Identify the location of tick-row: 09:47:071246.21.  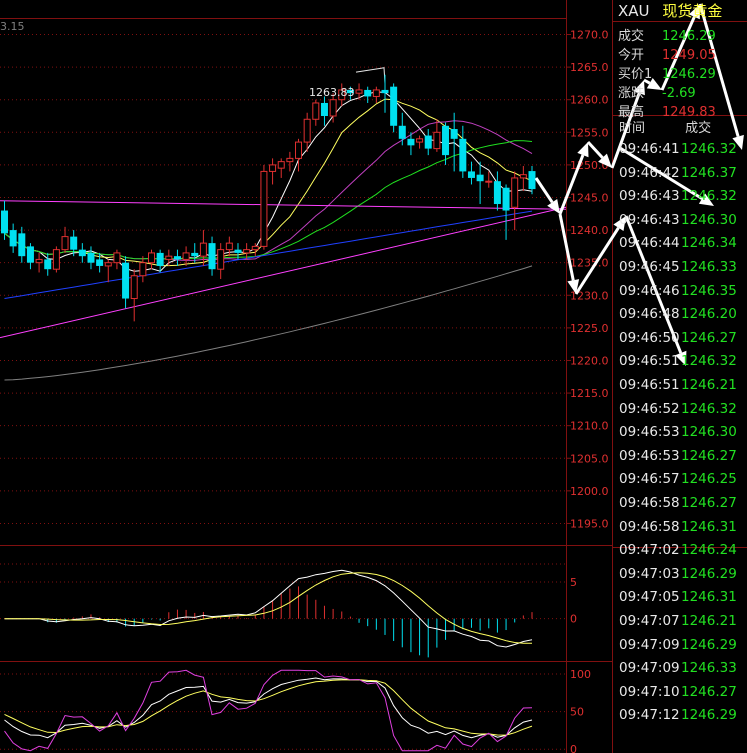
(678, 624).